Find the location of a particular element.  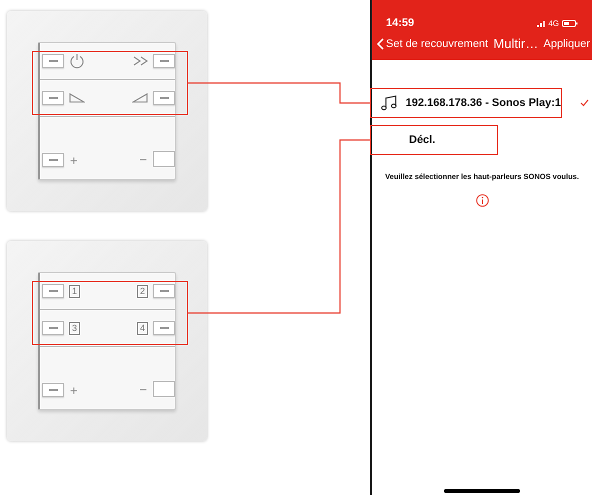

status-time: 14:59 is located at coordinates (400, 24).